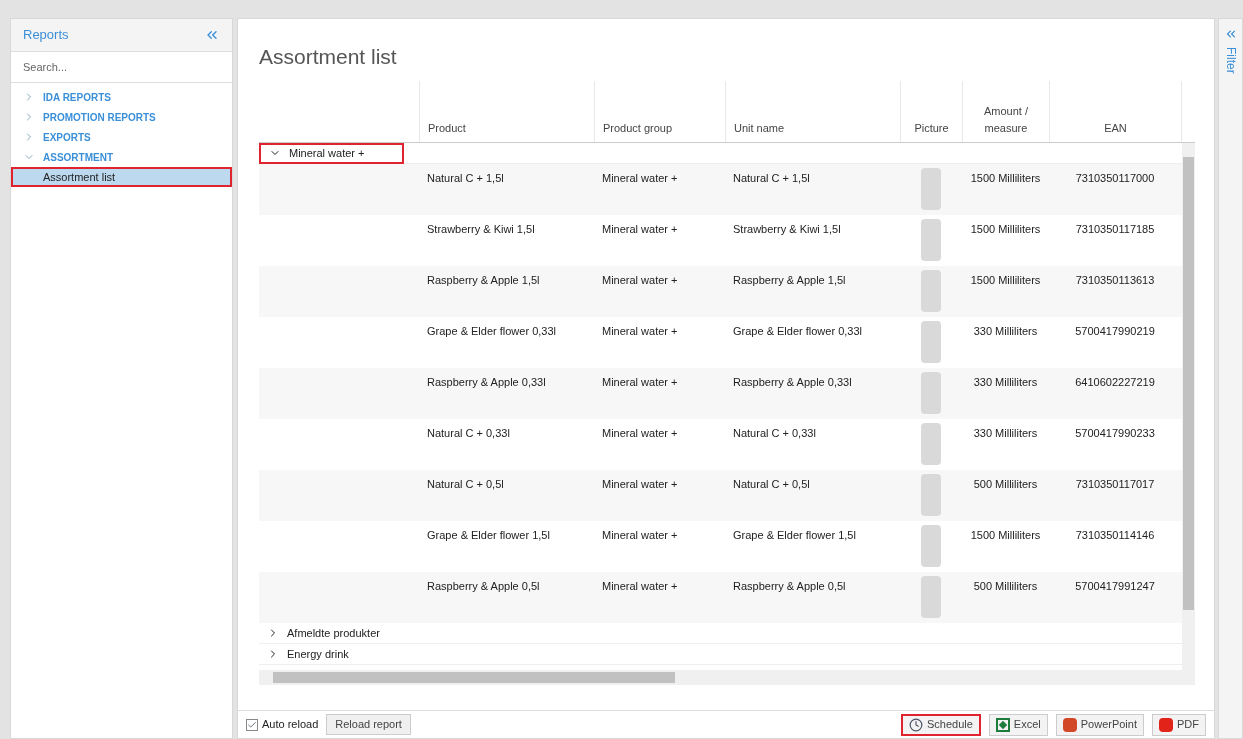 The height and width of the screenshot is (739, 1243). What do you see at coordinates (506, 111) in the screenshot?
I see `column-header: Product` at bounding box center [506, 111].